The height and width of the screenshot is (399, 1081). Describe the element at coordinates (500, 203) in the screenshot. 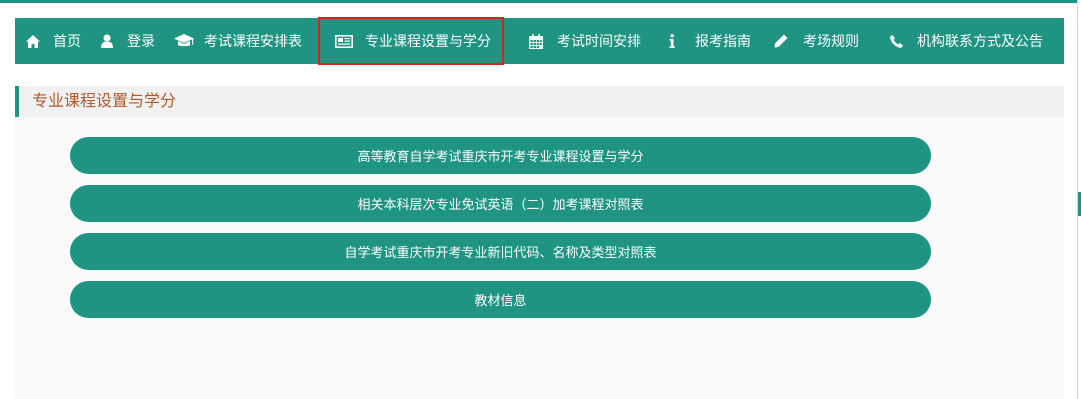

I see `link-english-exemption: 相关本科层次专业免试英语（二）加考课程对照表` at that location.